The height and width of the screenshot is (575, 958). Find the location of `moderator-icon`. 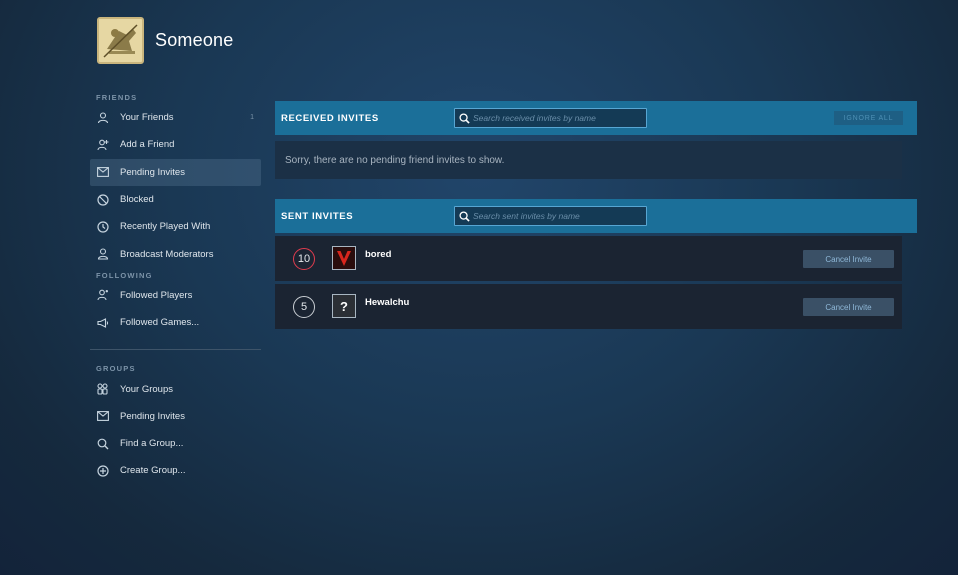

moderator-icon is located at coordinates (102, 254).